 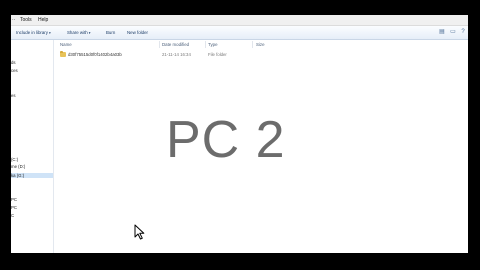 I want to click on menu-tools: Tools, so click(x=26, y=20).